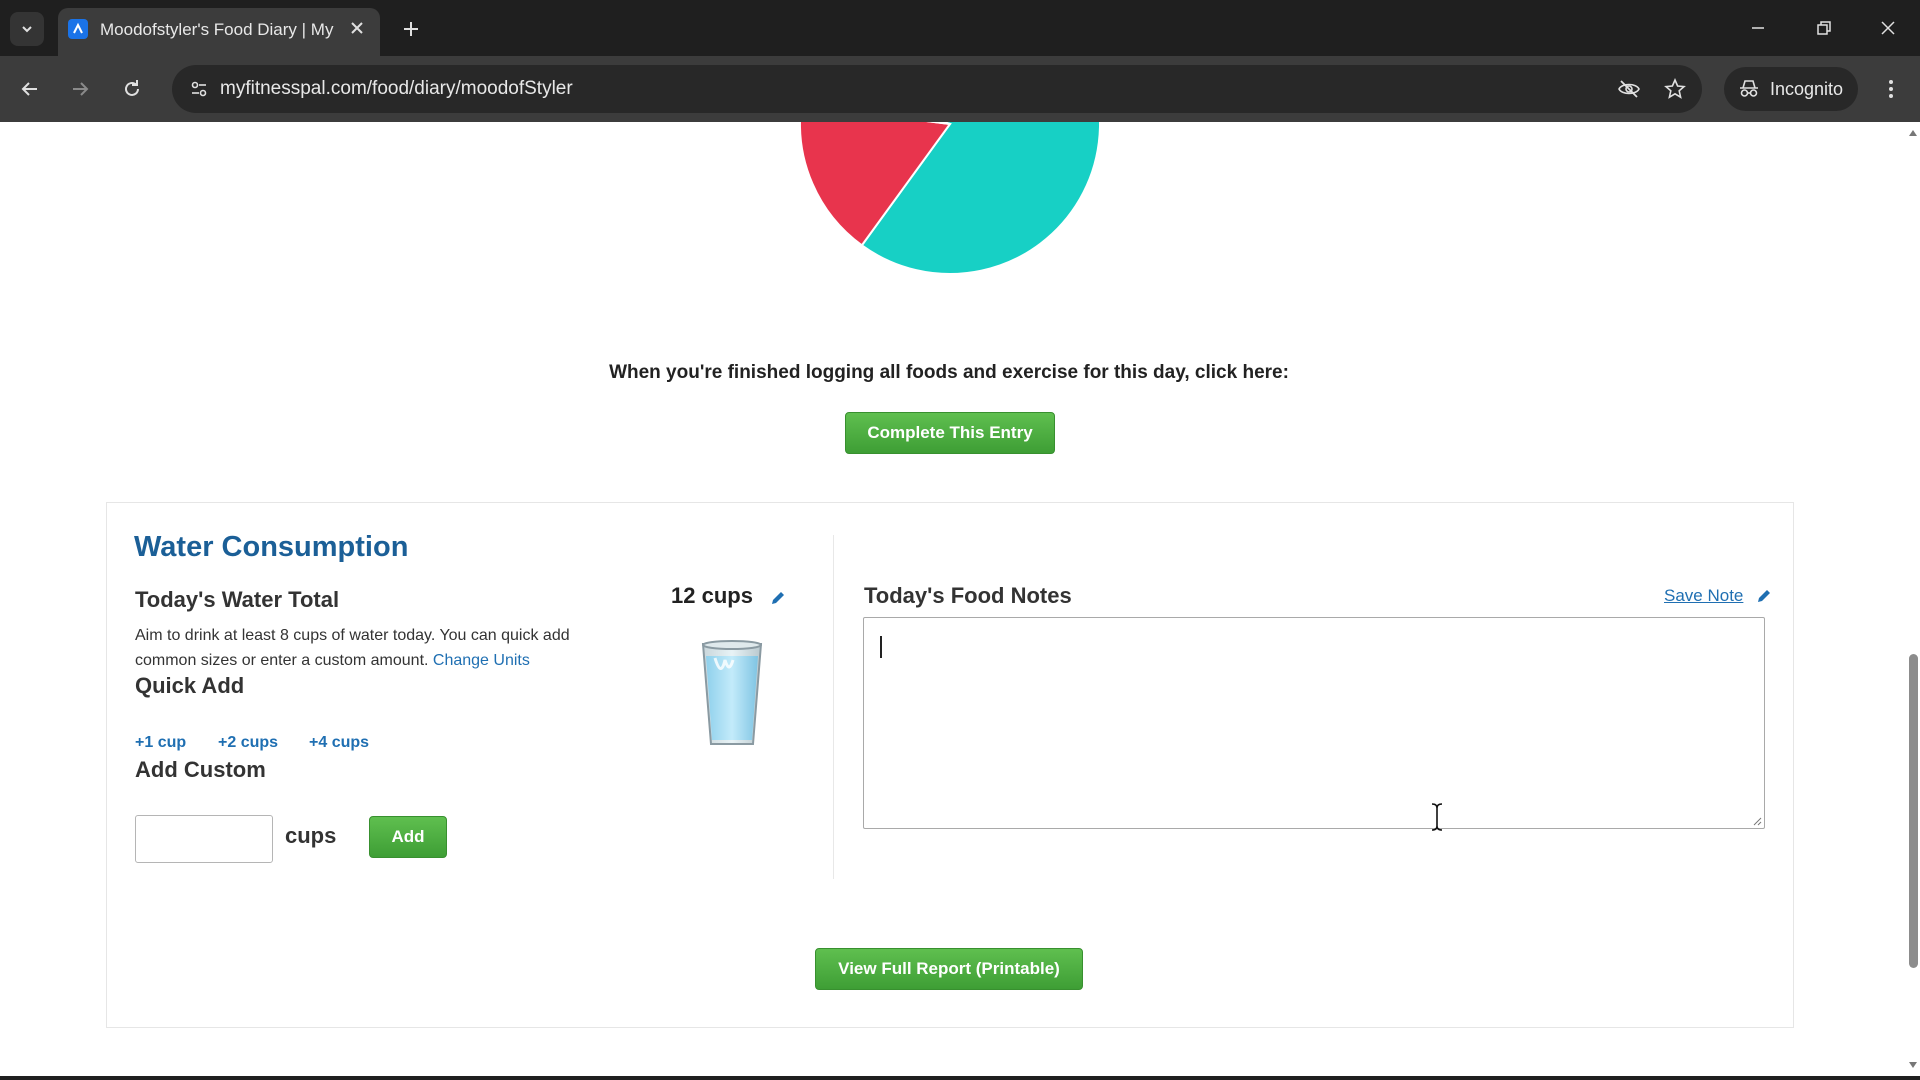 This screenshot has width=1920, height=1080. Describe the element at coordinates (357, 28) in the screenshot. I see `tab-close-icon` at that location.